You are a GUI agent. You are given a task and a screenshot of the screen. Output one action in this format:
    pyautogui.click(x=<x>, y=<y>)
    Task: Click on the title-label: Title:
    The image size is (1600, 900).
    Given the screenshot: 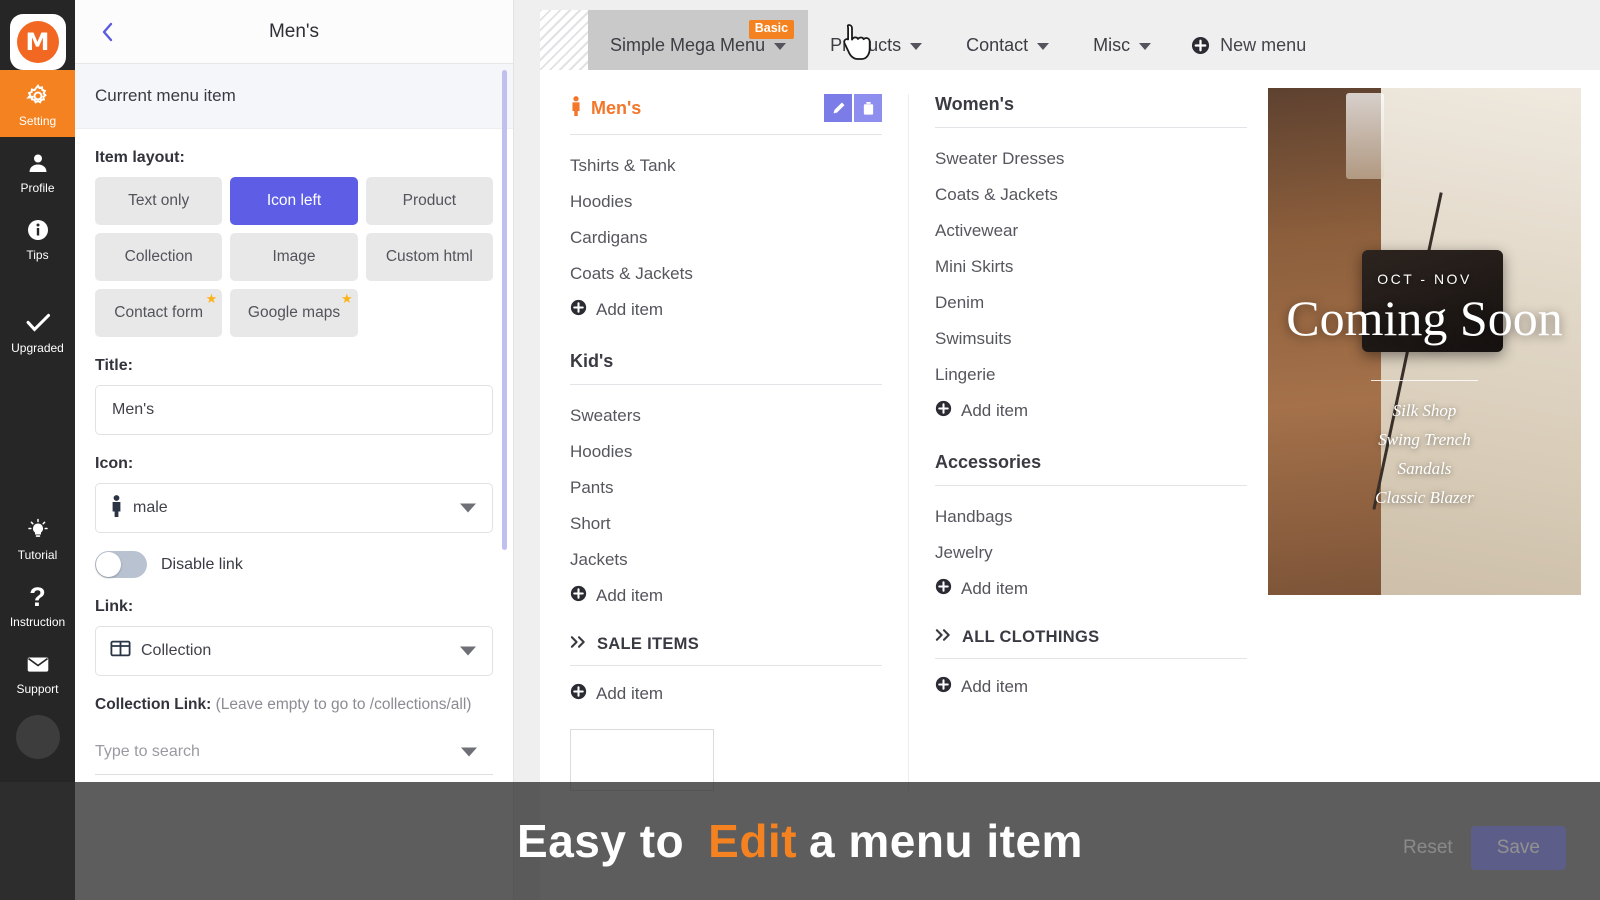 What is the action you would take?
    pyautogui.click(x=114, y=365)
    